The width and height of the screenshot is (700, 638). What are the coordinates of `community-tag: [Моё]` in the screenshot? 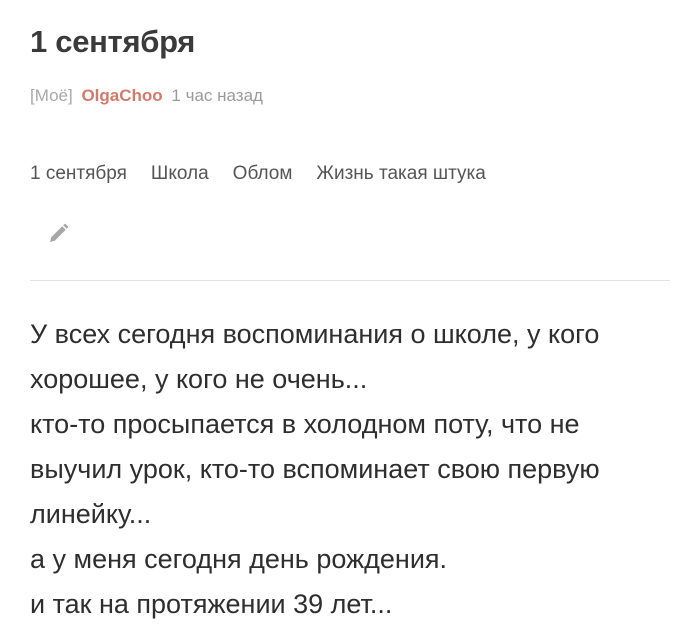 It's located at (51, 95).